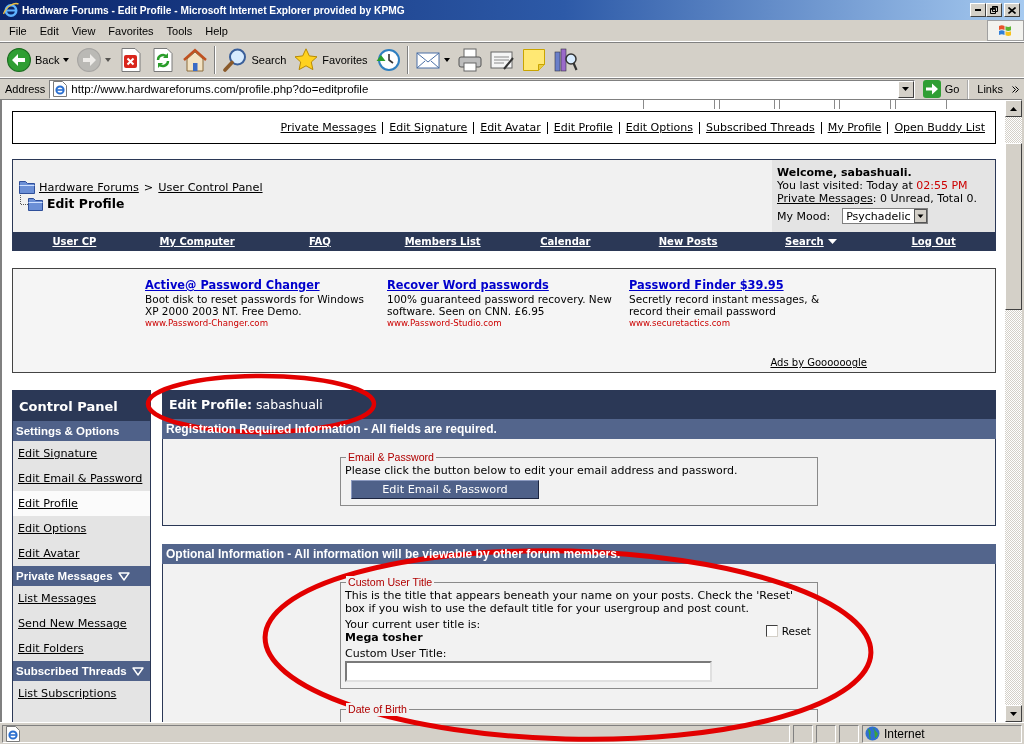  Describe the element at coordinates (180, 30) in the screenshot. I see `menu-item: Tools` at that location.